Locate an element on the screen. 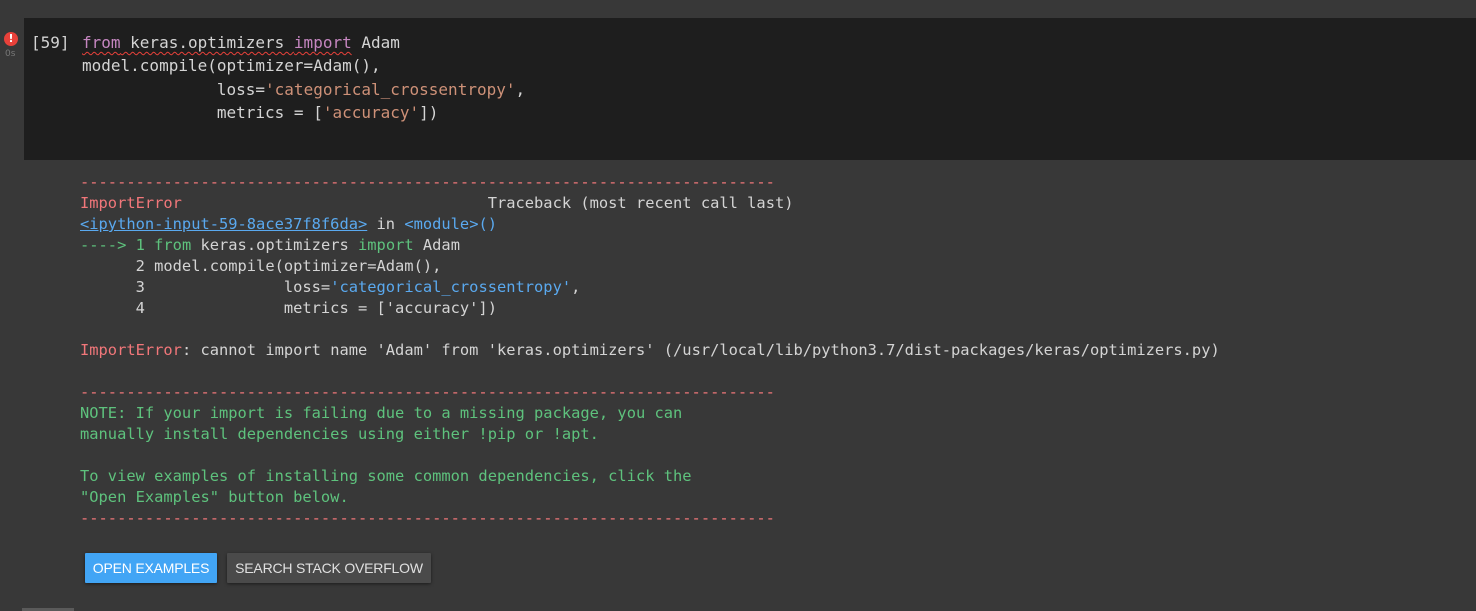 The height and width of the screenshot is (611, 1476). code-line-3: loss='categorical_crossentropy', is located at coordinates (304, 89).